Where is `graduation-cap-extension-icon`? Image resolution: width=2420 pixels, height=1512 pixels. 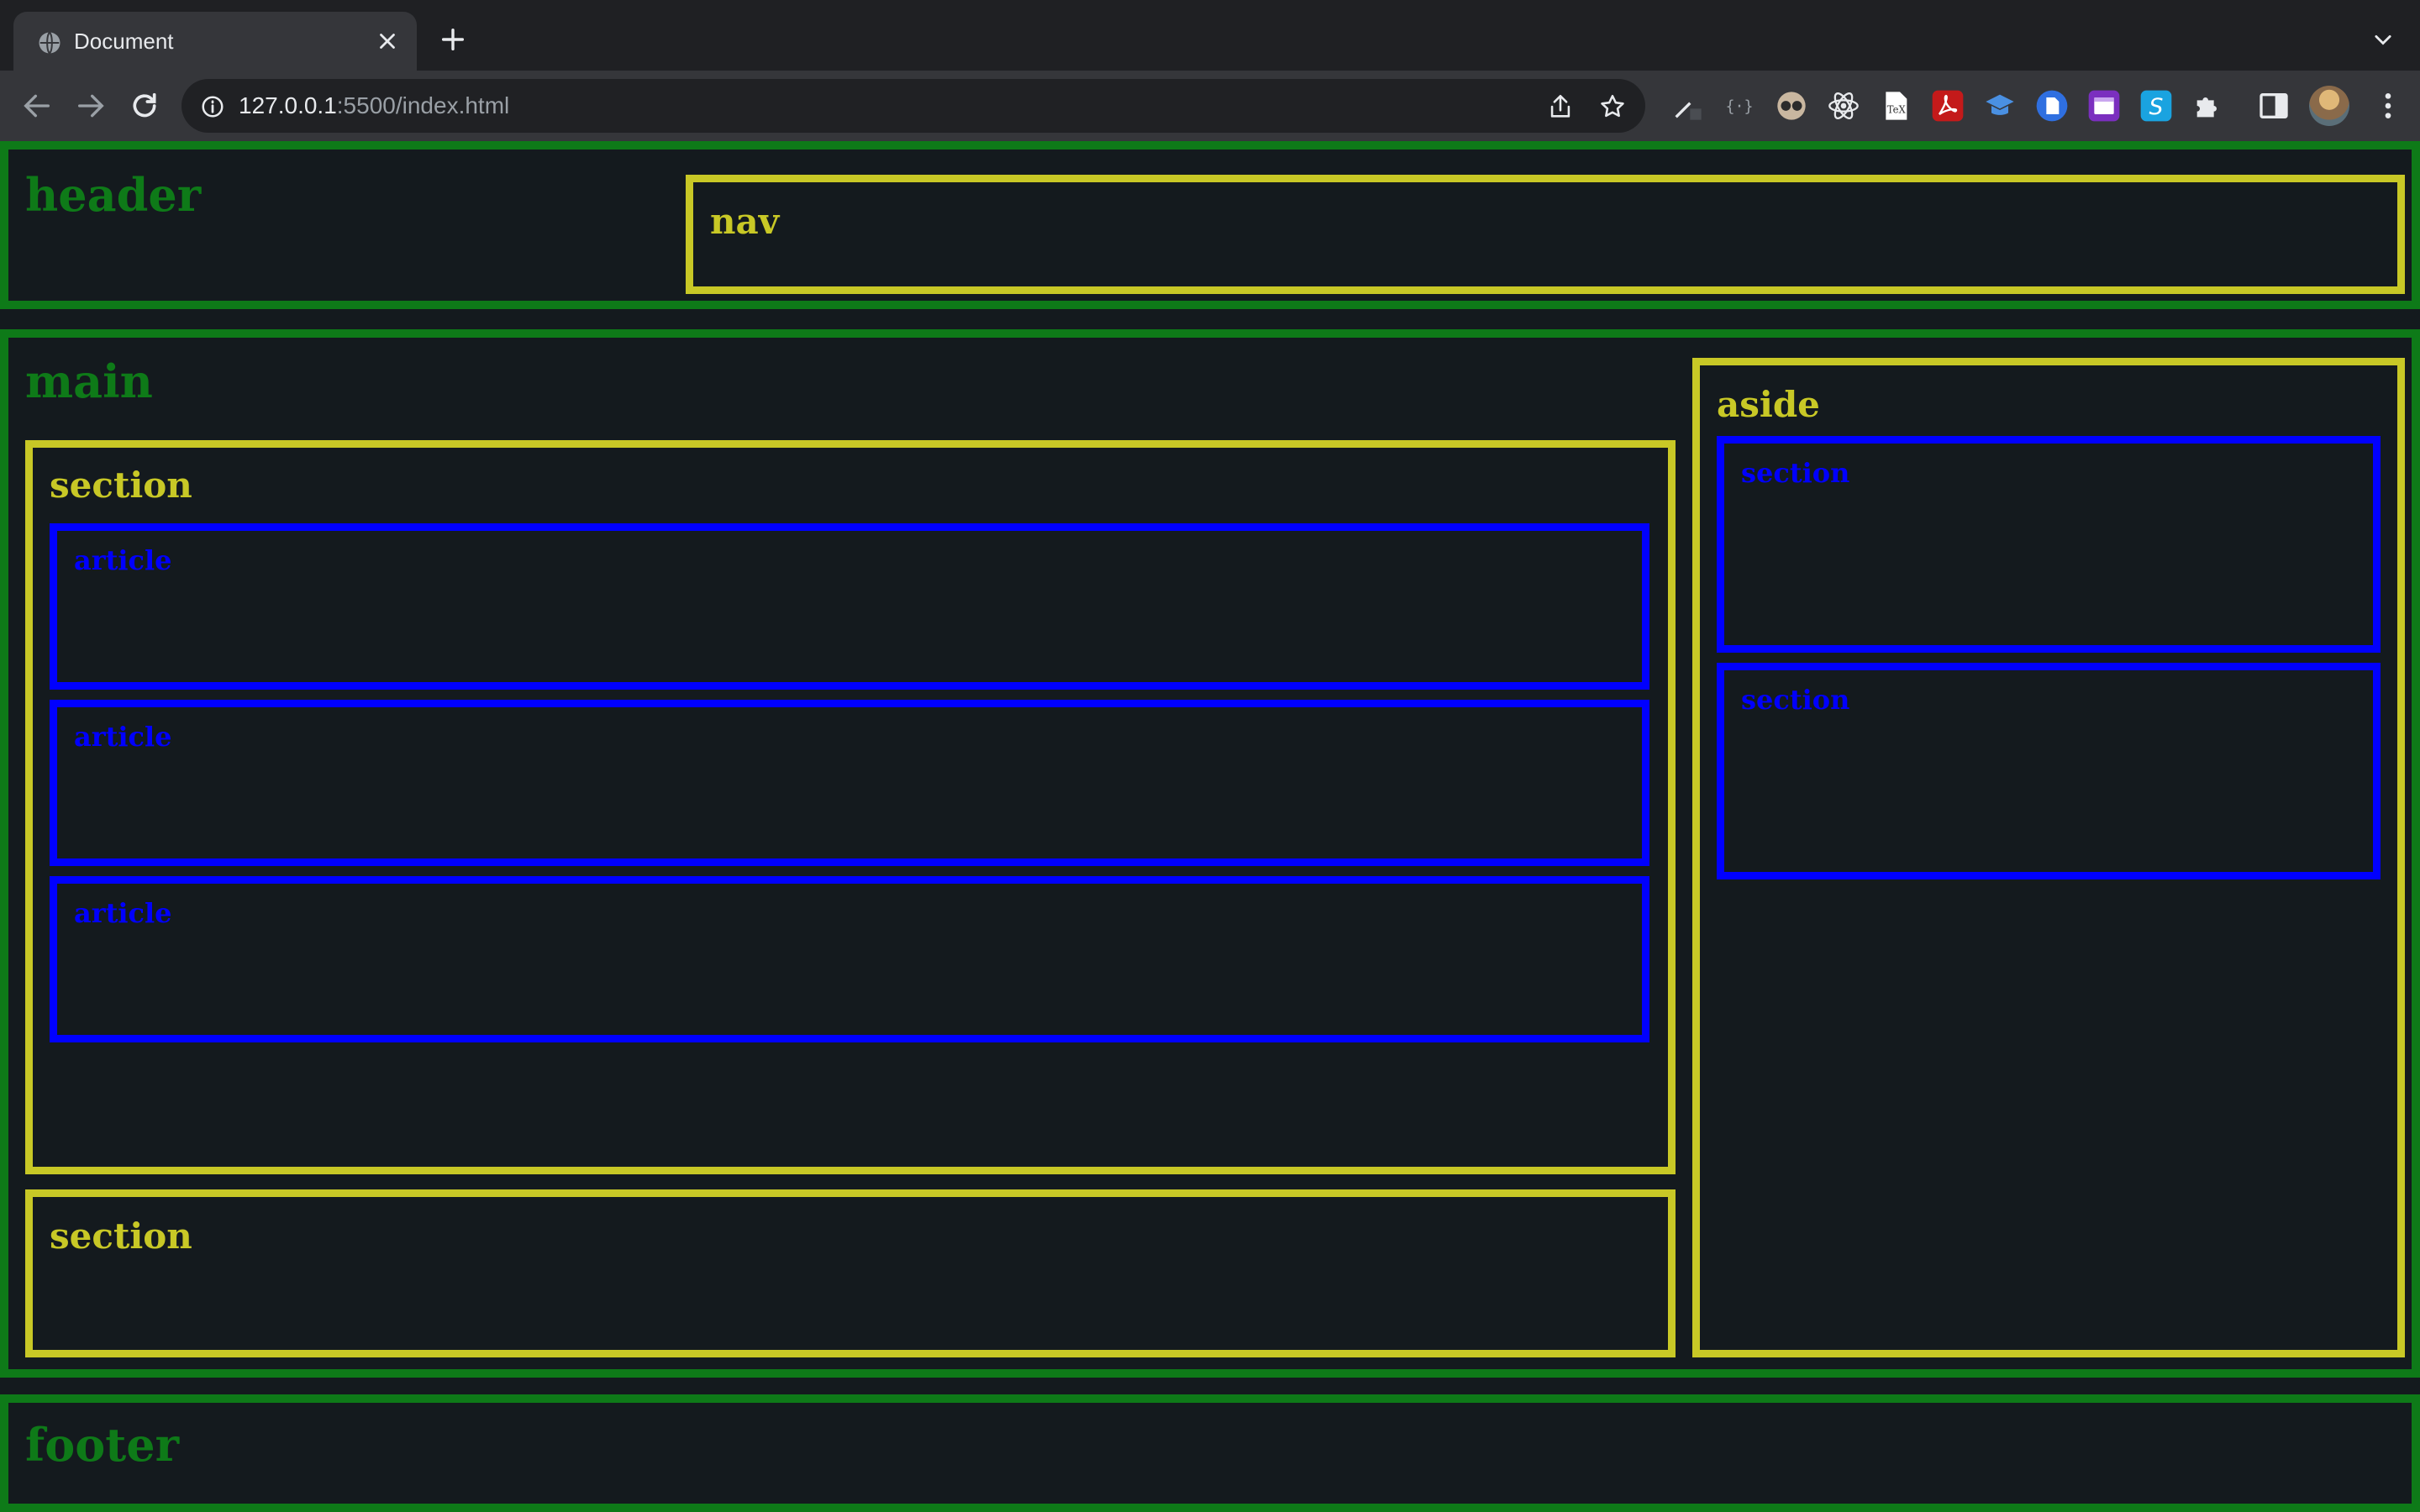 graduation-cap-extension-icon is located at coordinates (2000, 106).